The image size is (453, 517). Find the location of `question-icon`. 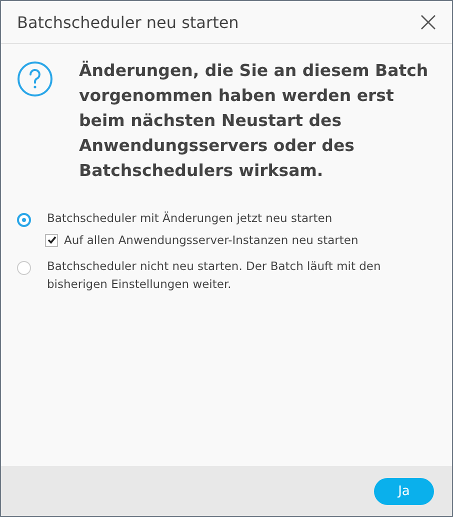

question-icon is located at coordinates (35, 79).